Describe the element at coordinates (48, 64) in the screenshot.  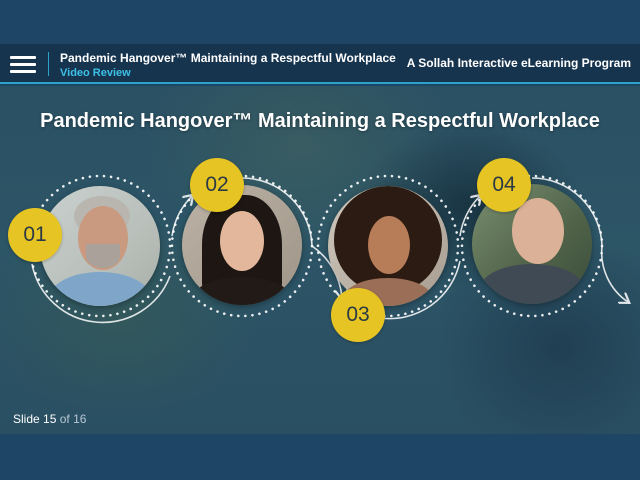
I see `header-divider` at that location.